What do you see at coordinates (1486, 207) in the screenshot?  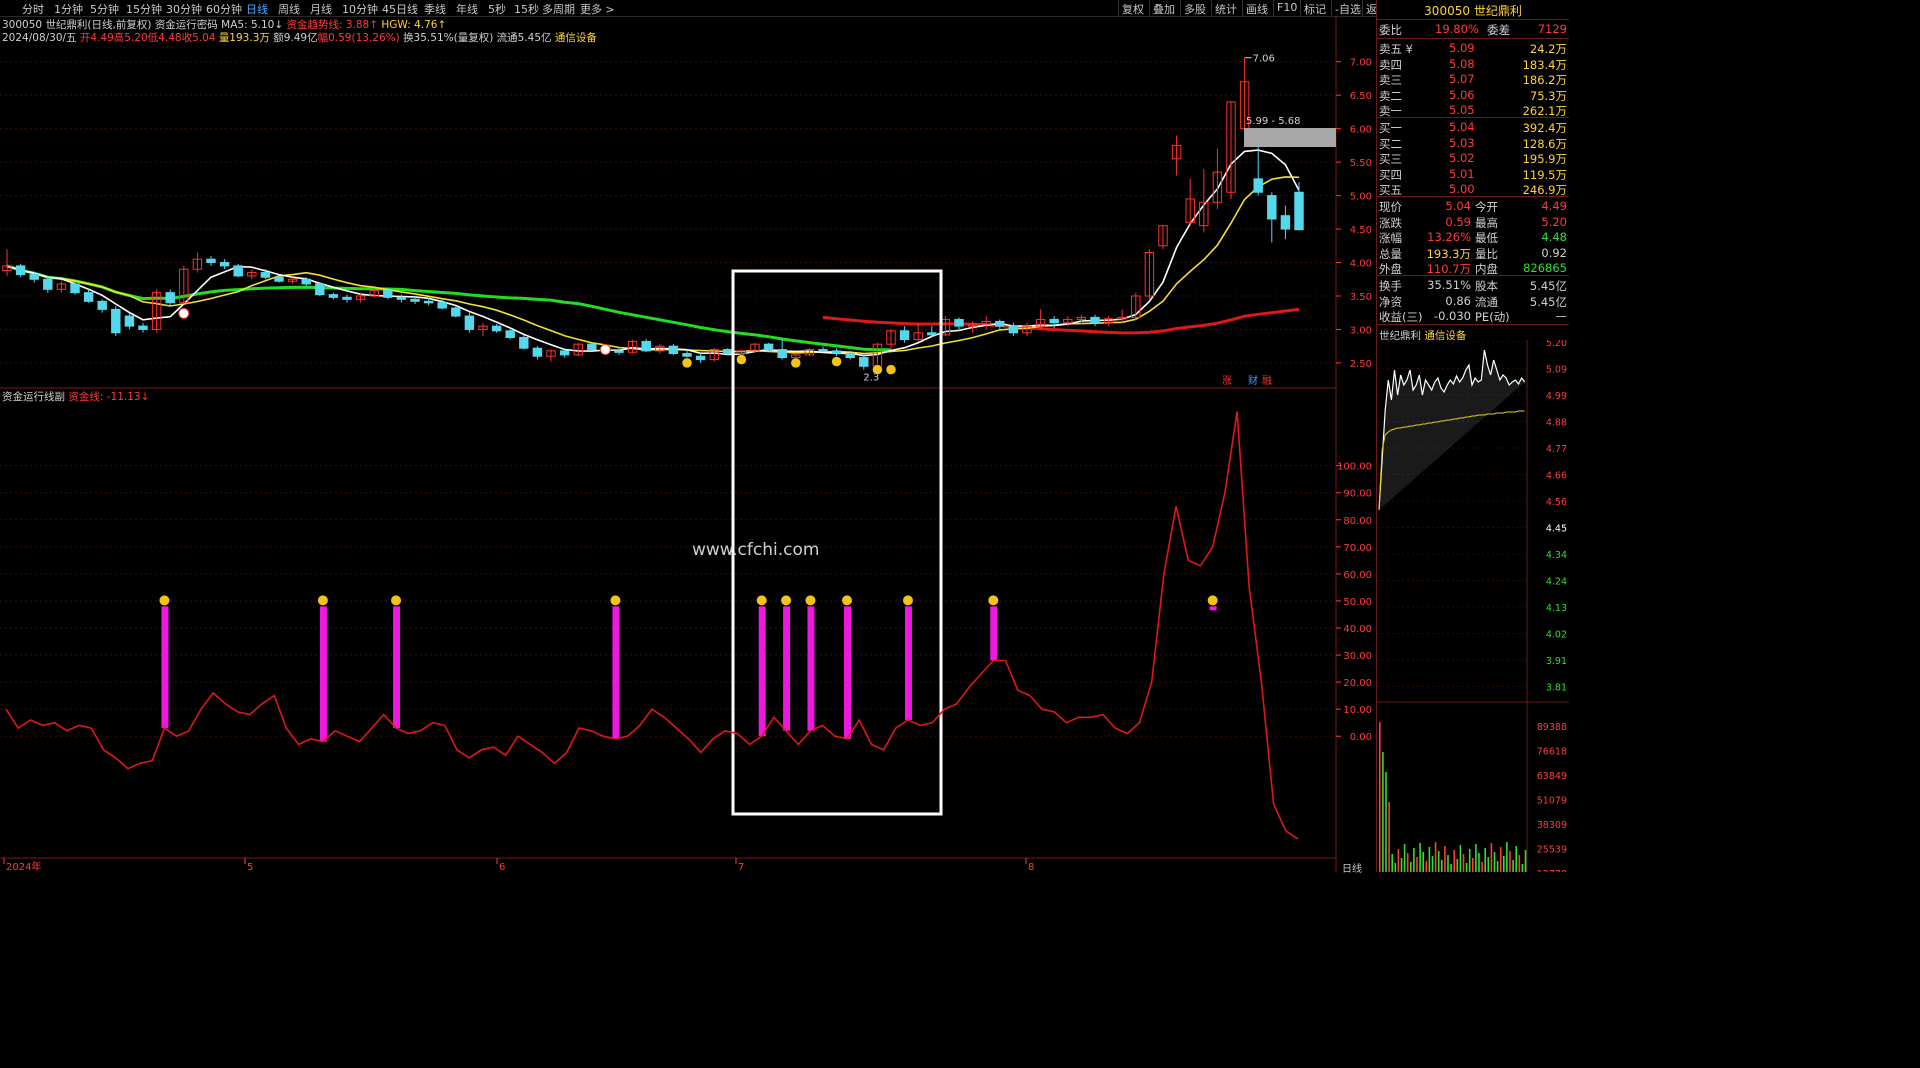 I see `stat-row-cell: 今开` at bounding box center [1486, 207].